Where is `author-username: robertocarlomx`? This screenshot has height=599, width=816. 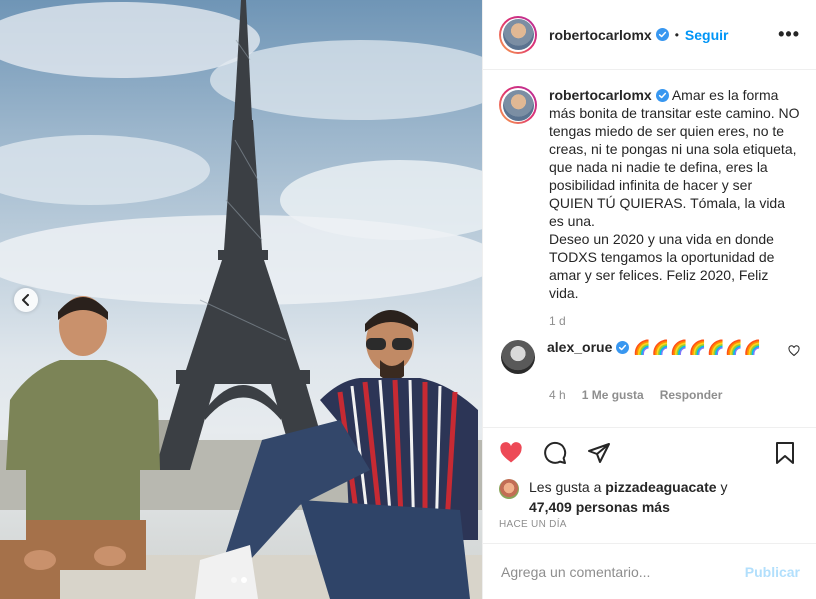 author-username: robertocarlomx is located at coordinates (600, 35).